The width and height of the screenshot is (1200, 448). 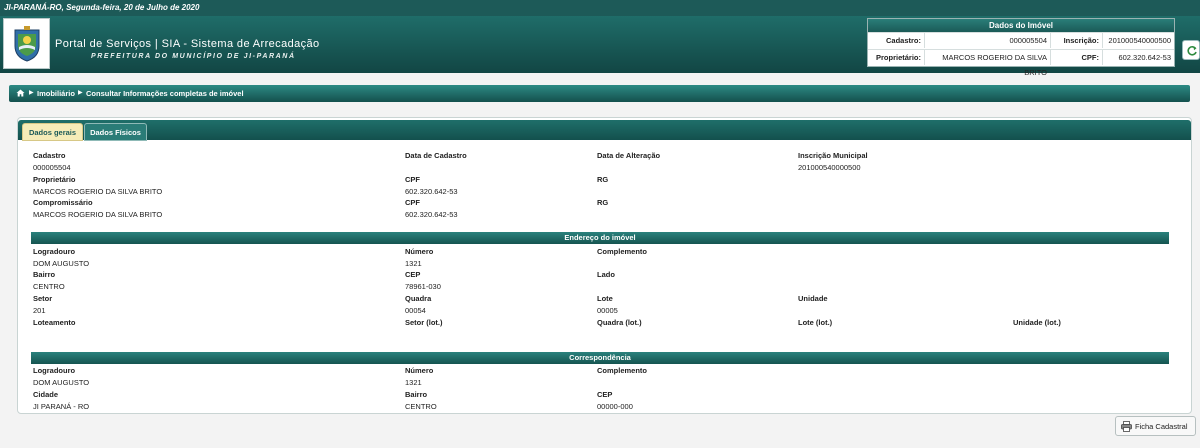 I want to click on printer-icon, so click(x=1126, y=426).